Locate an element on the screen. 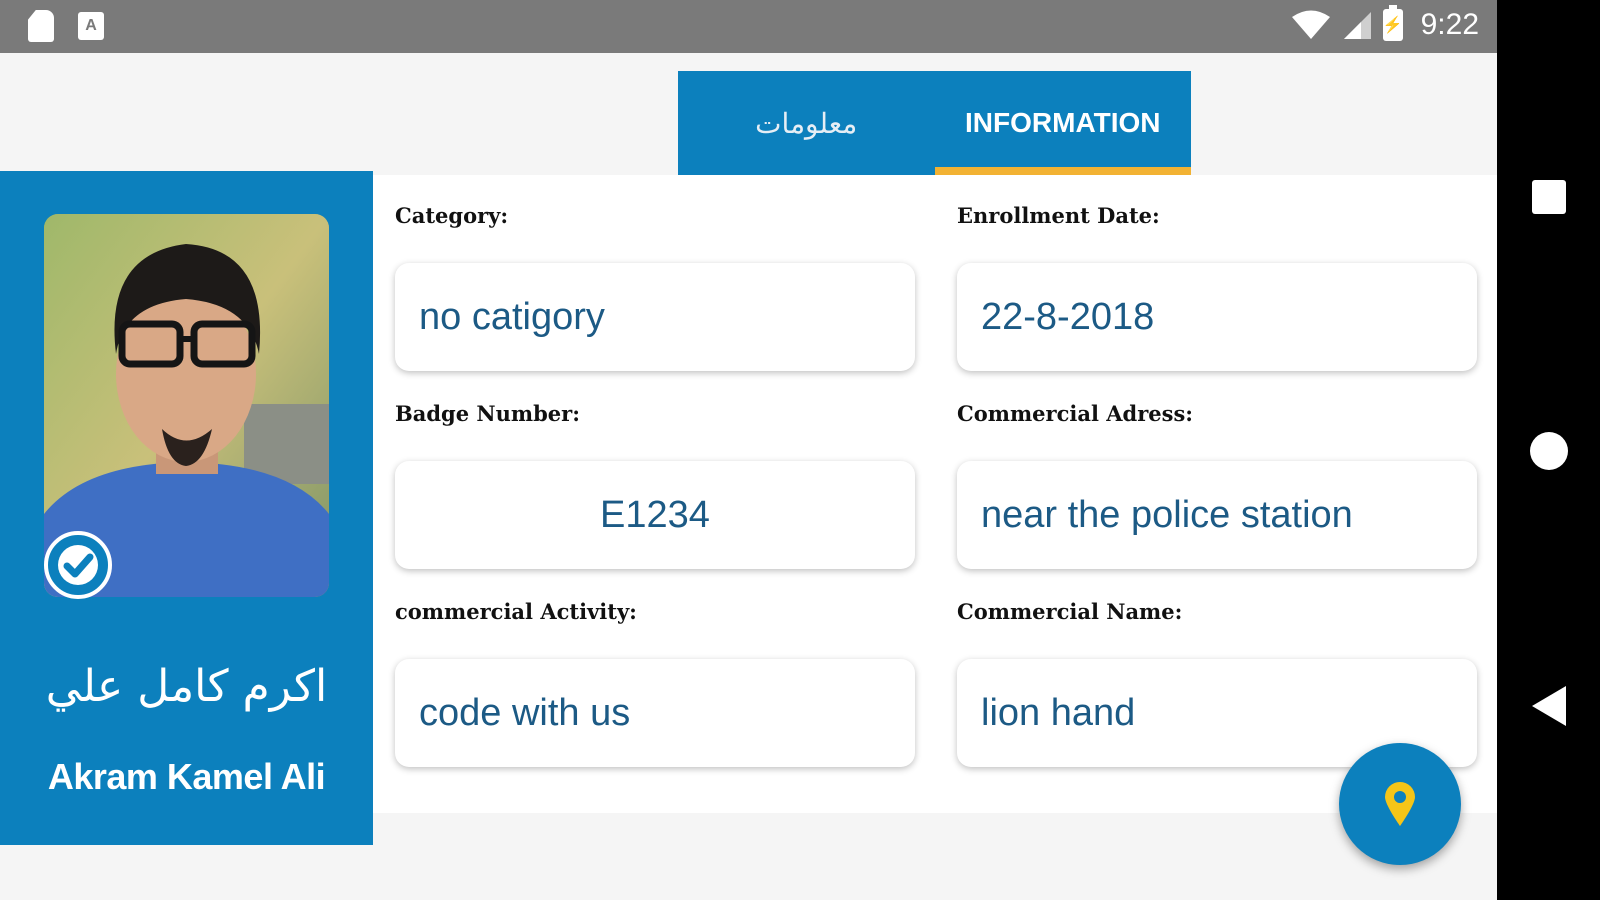 The width and height of the screenshot is (1600, 900). enrollment-date-field: Enrollment Date: 22-8-2018 is located at coordinates (1217, 287).